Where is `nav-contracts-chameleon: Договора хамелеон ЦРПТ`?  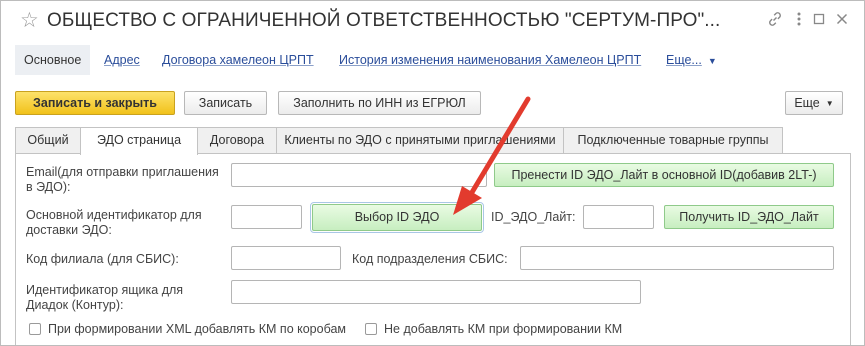 nav-contracts-chameleon: Договора хамелеон ЦРПТ is located at coordinates (238, 60).